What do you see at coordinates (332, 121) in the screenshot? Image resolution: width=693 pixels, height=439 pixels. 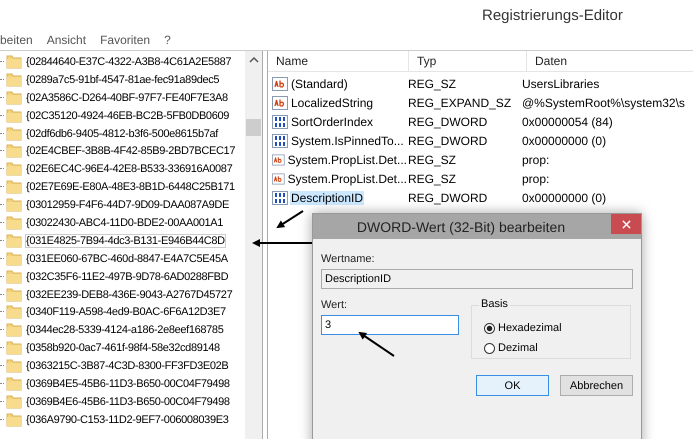 I see `value-name: SortOrderIndex` at bounding box center [332, 121].